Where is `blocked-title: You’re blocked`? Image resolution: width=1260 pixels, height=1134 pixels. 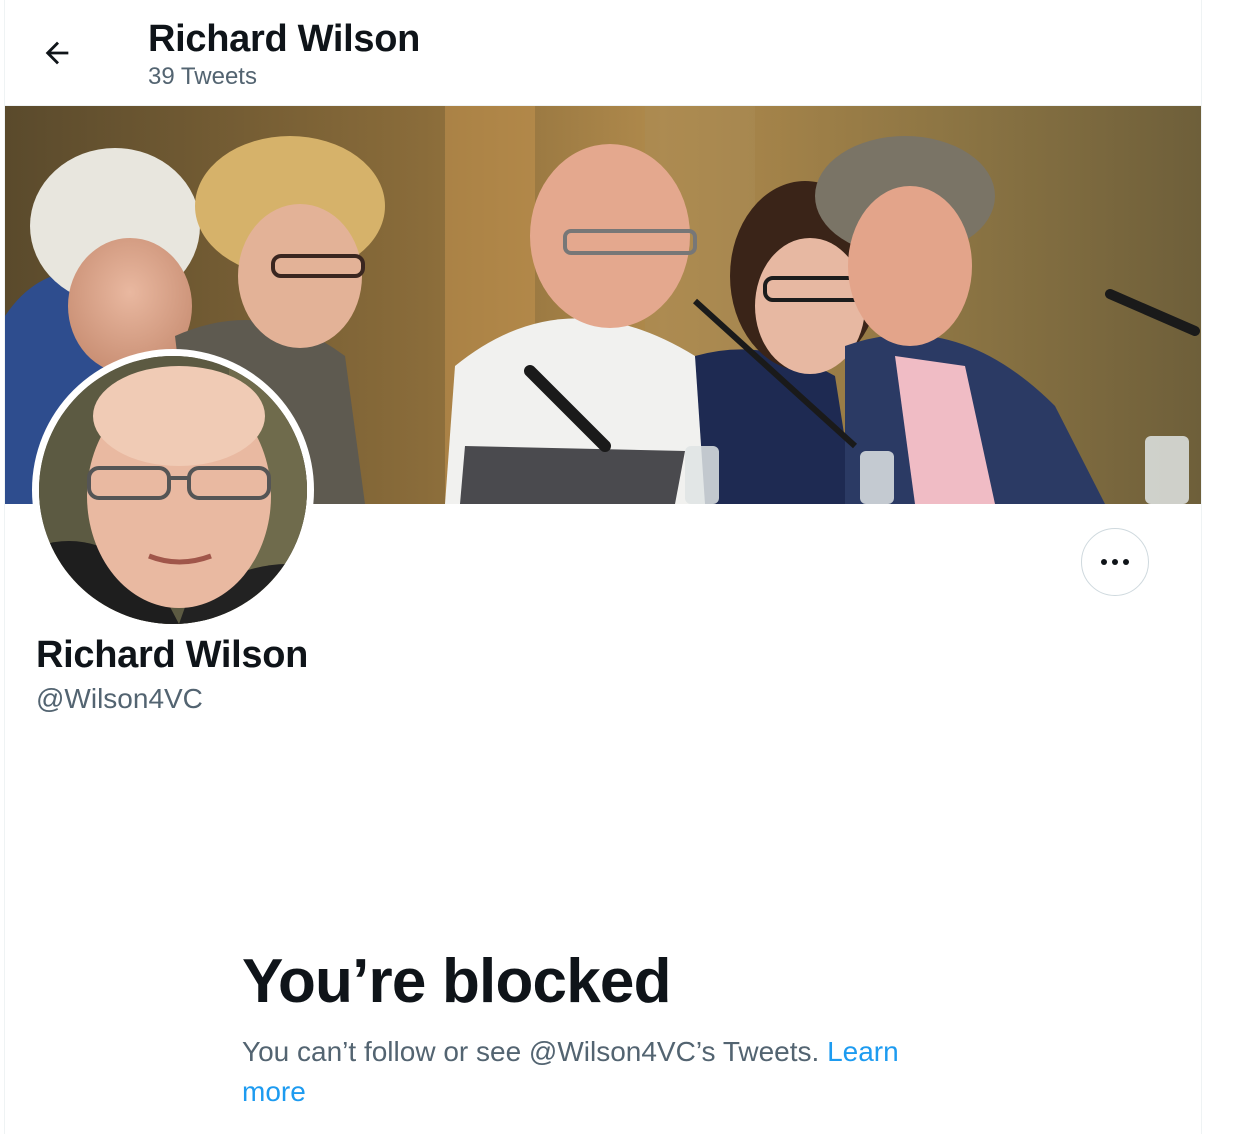 blocked-title: You’re blocked is located at coordinates (456, 981).